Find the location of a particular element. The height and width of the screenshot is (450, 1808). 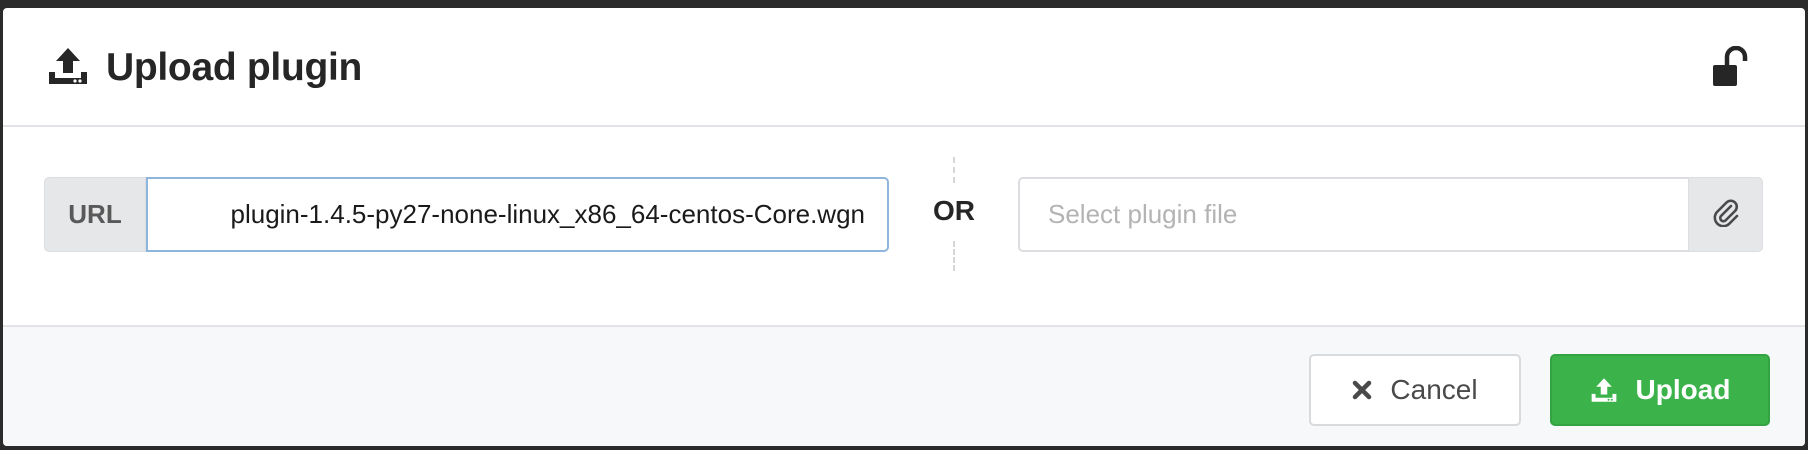

attach-file-button is located at coordinates (1725, 214).